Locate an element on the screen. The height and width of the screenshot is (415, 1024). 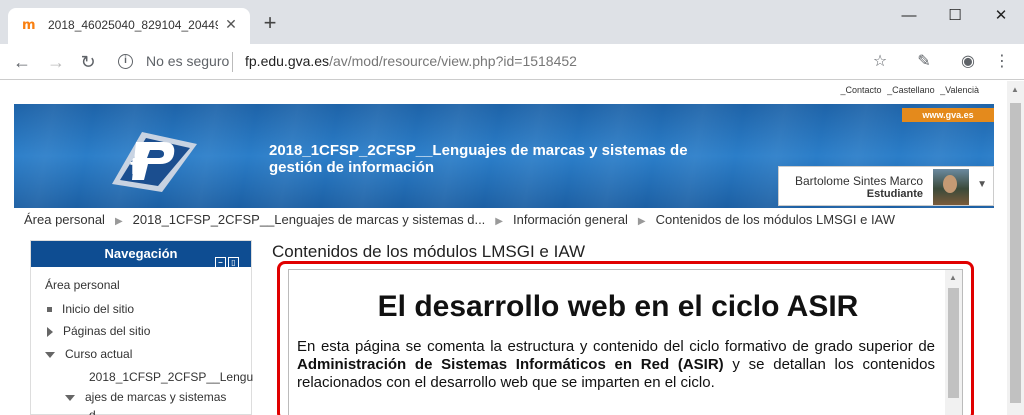
nav-item-label: Inicio del sitio is located at coordinates (98, 309).